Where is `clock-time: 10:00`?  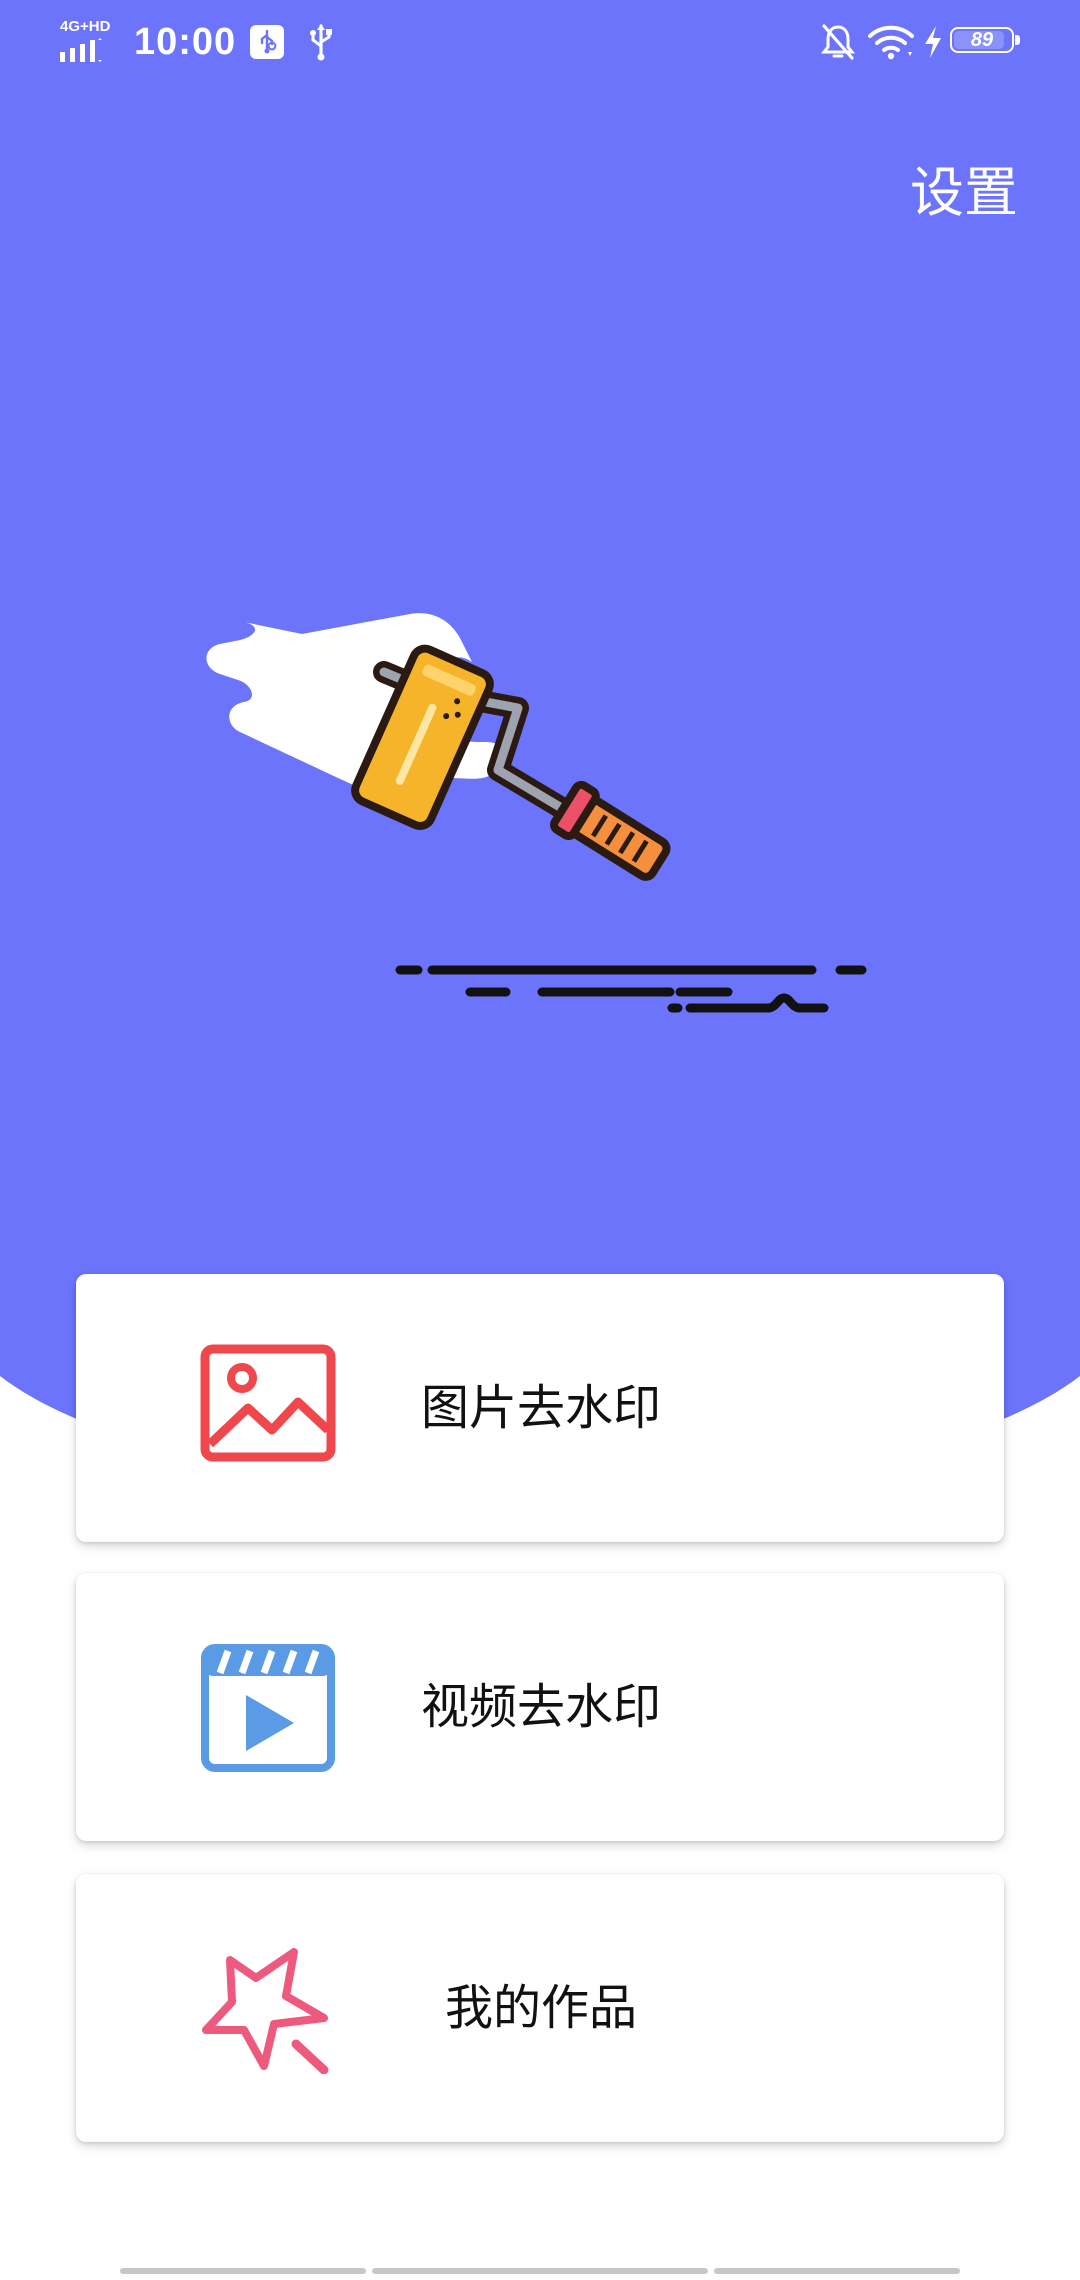
clock-time: 10:00 is located at coordinates (185, 41).